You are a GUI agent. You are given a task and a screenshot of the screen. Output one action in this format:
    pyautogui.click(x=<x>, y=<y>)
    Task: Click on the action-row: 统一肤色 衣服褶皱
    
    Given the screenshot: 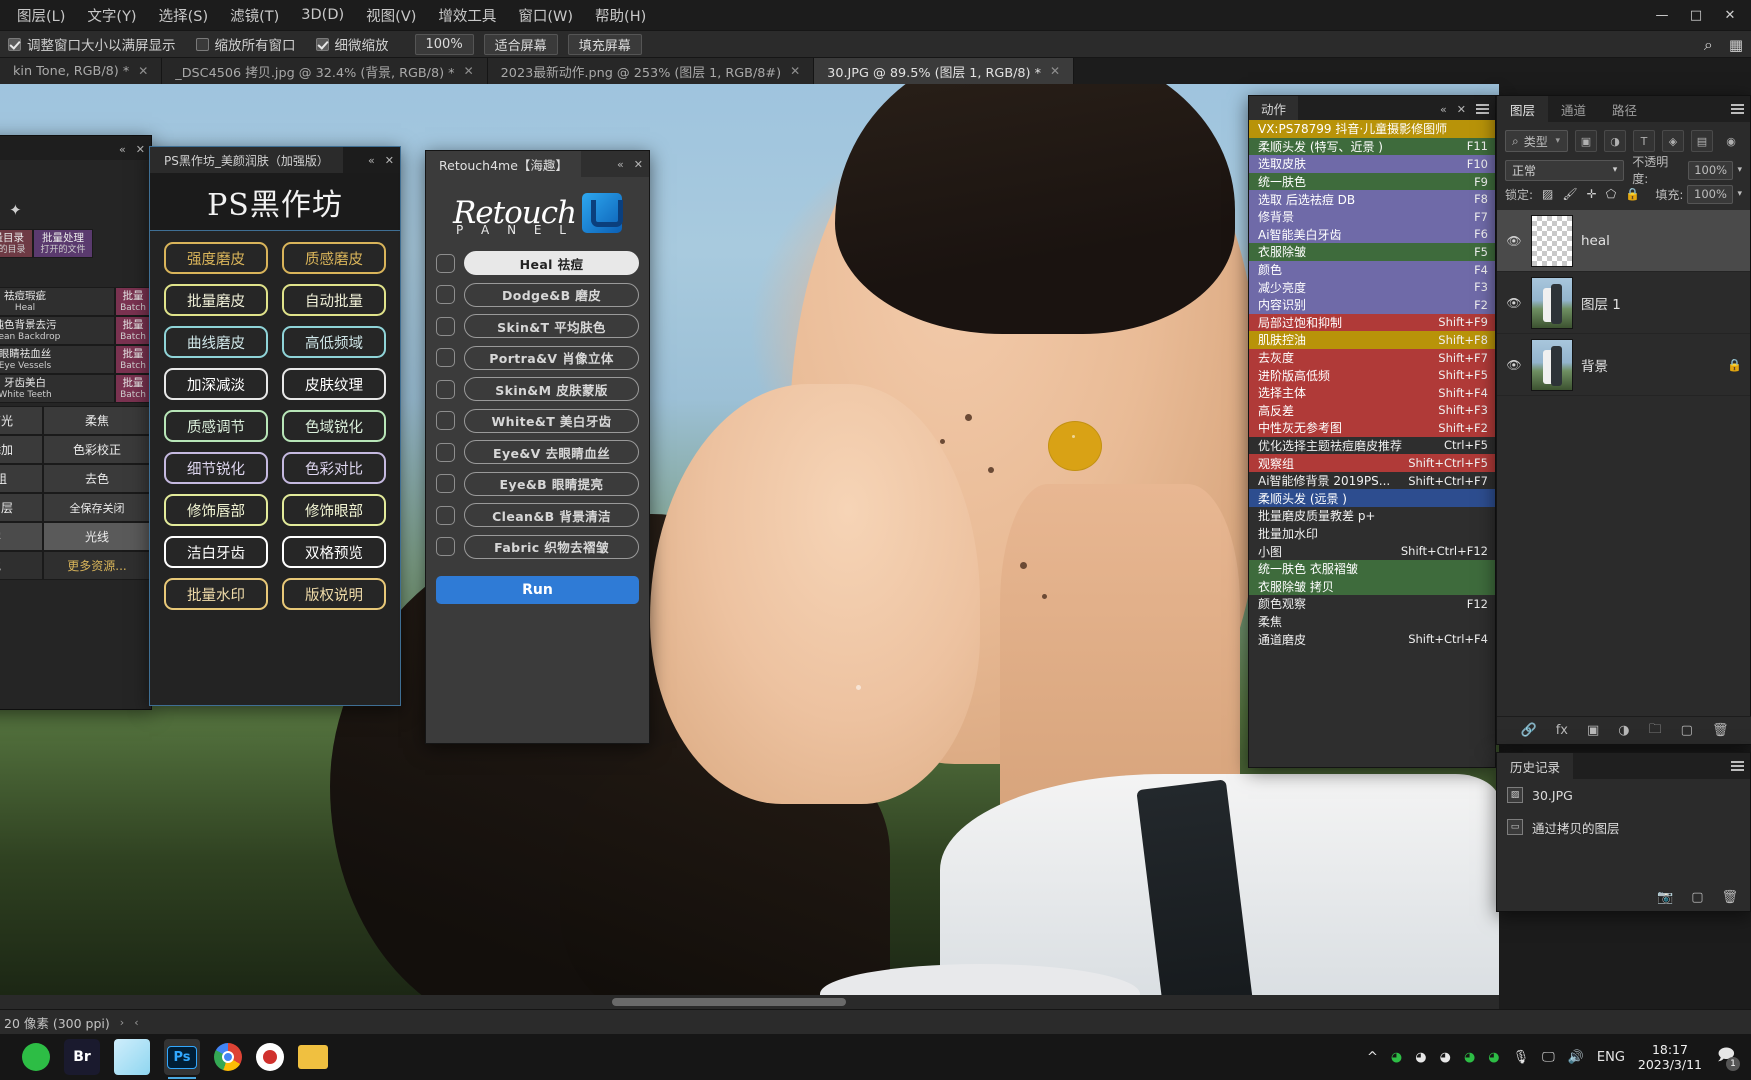 What is the action you would take?
    pyautogui.click(x=1372, y=568)
    